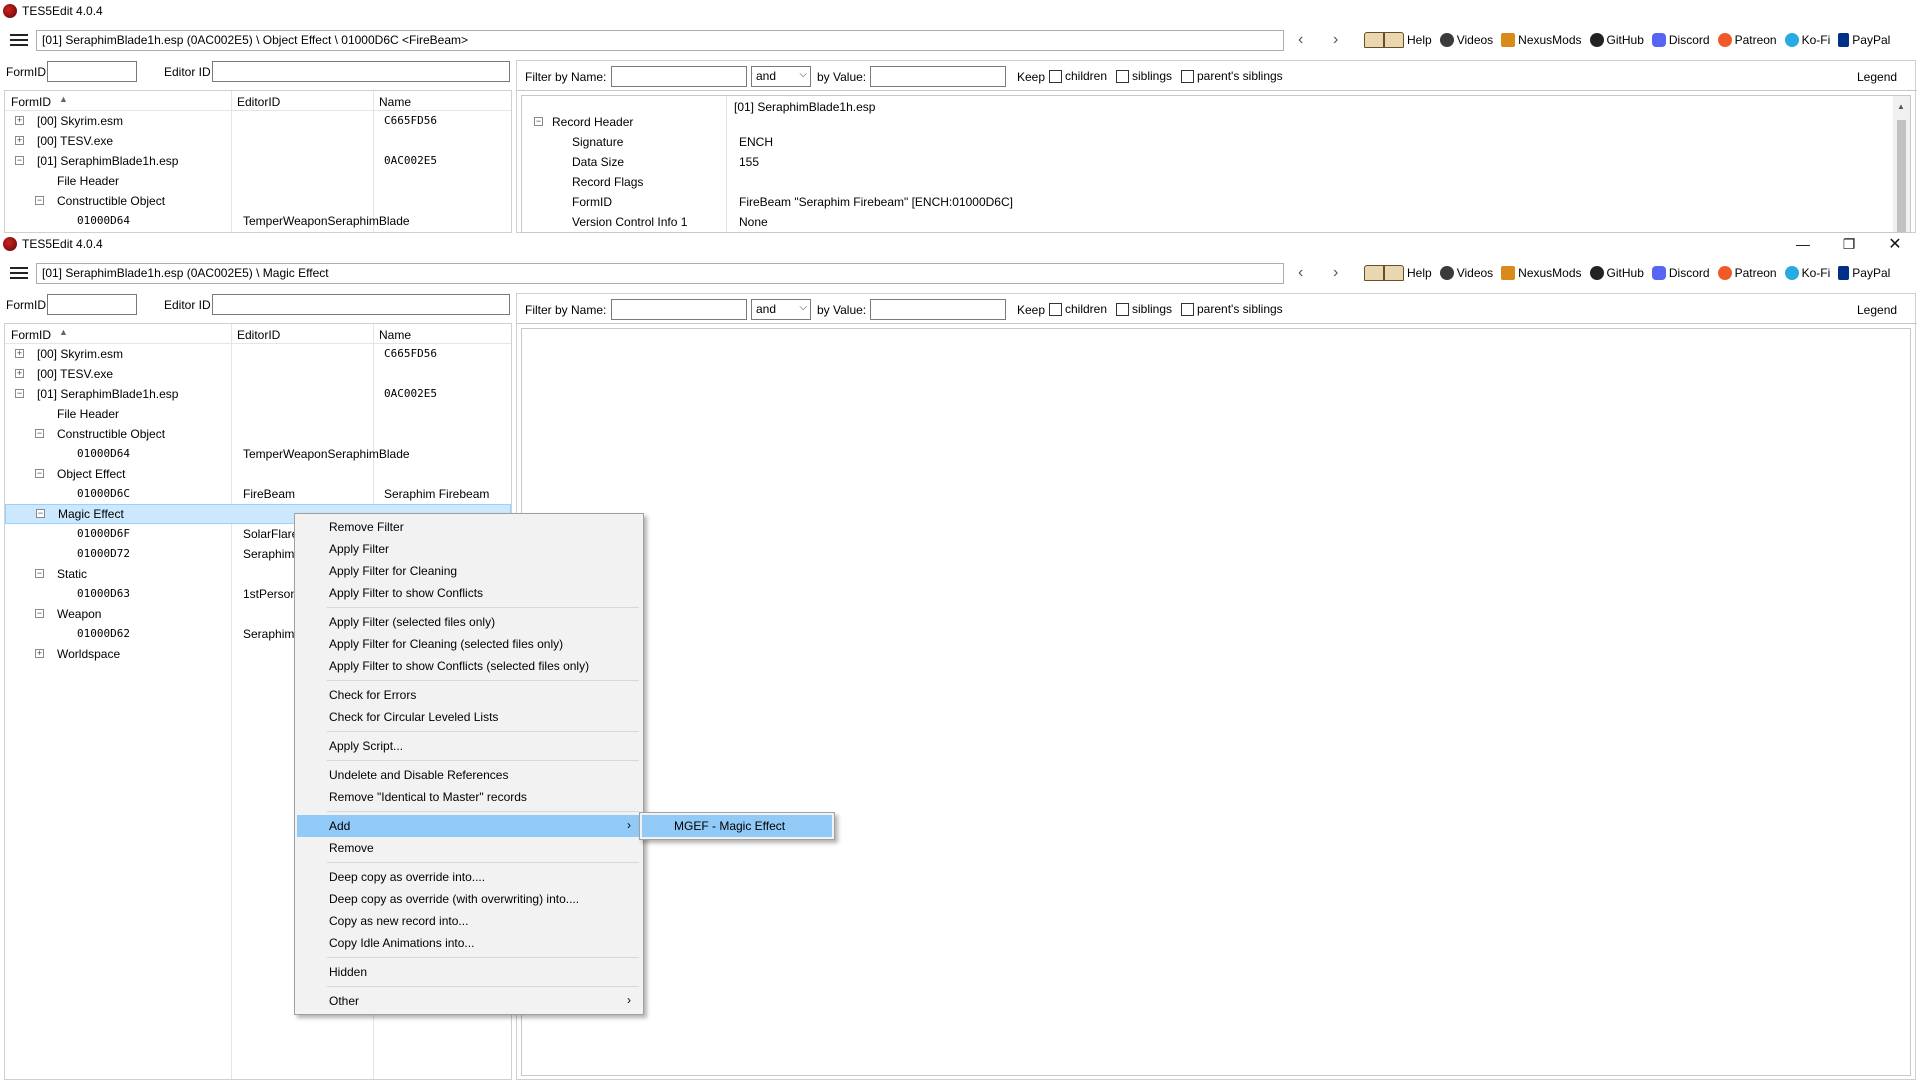  What do you see at coordinates (395, 102) in the screenshot?
I see `name-column-header: Name` at bounding box center [395, 102].